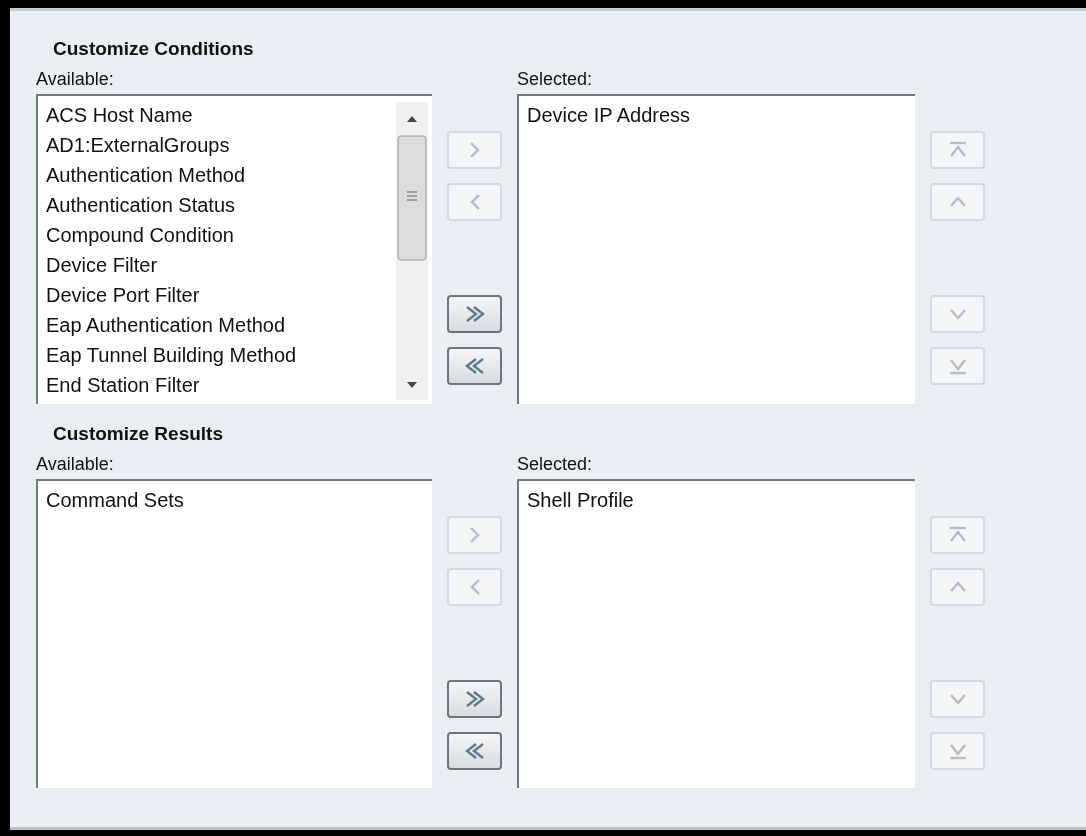  Describe the element at coordinates (412, 251) in the screenshot. I see `scrollbar` at that location.